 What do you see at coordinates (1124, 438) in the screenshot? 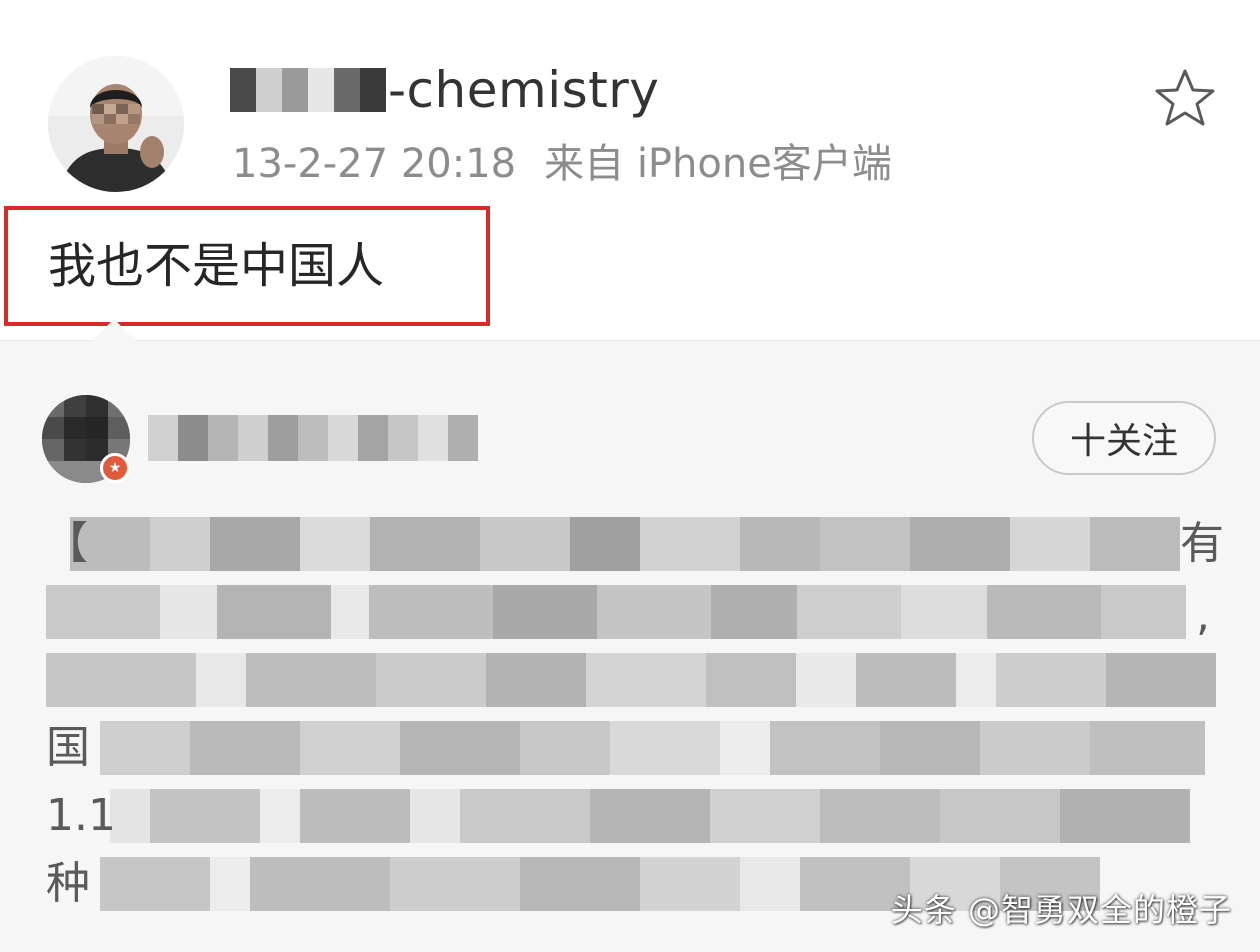
I see `follow-button: 十关注` at bounding box center [1124, 438].